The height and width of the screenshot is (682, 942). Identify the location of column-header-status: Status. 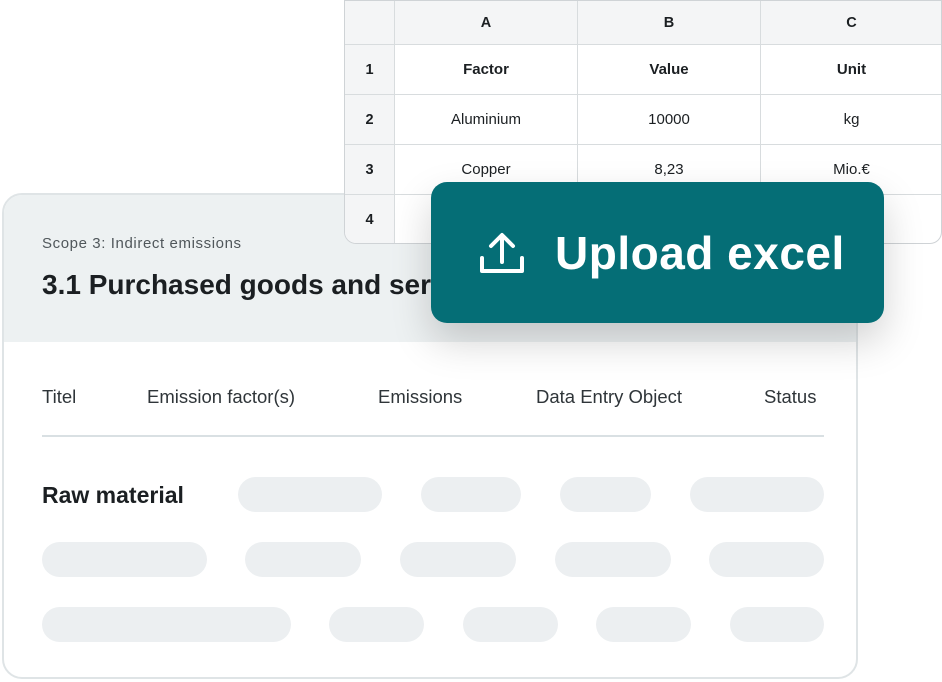
(790, 397).